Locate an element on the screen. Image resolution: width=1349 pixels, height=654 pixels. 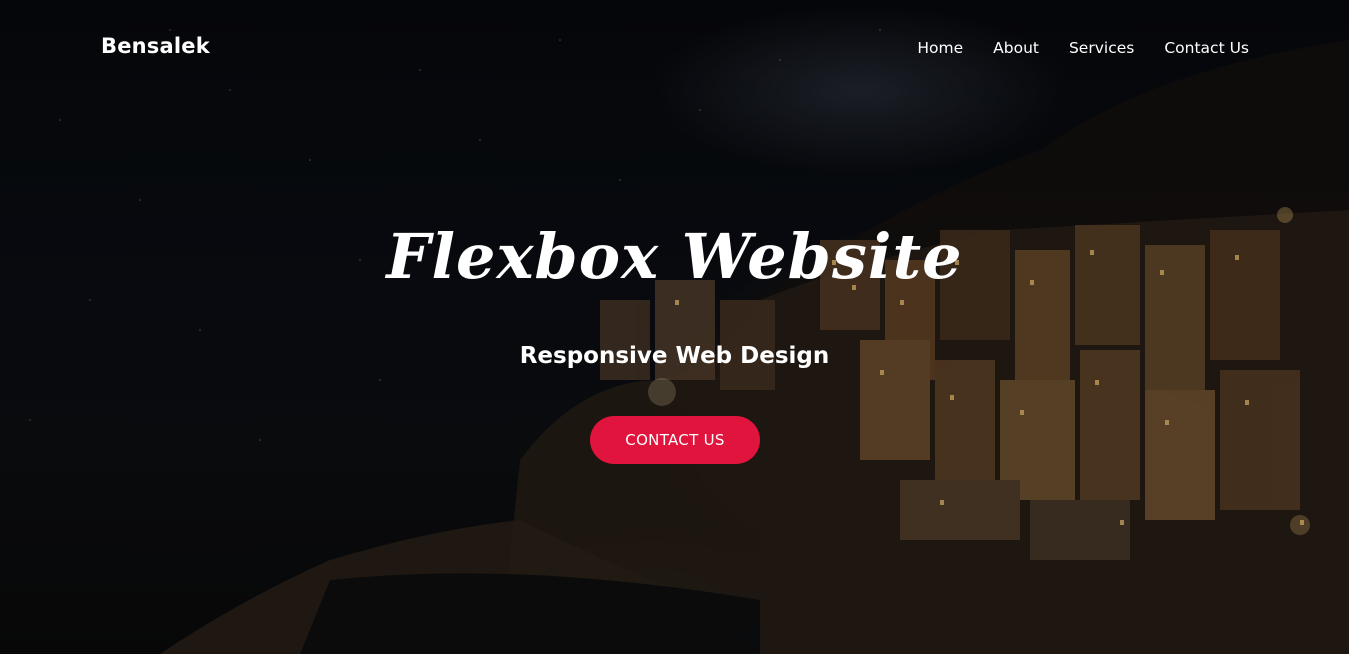
nav-item-contact: Contact Us is located at coordinates (1206, 47).